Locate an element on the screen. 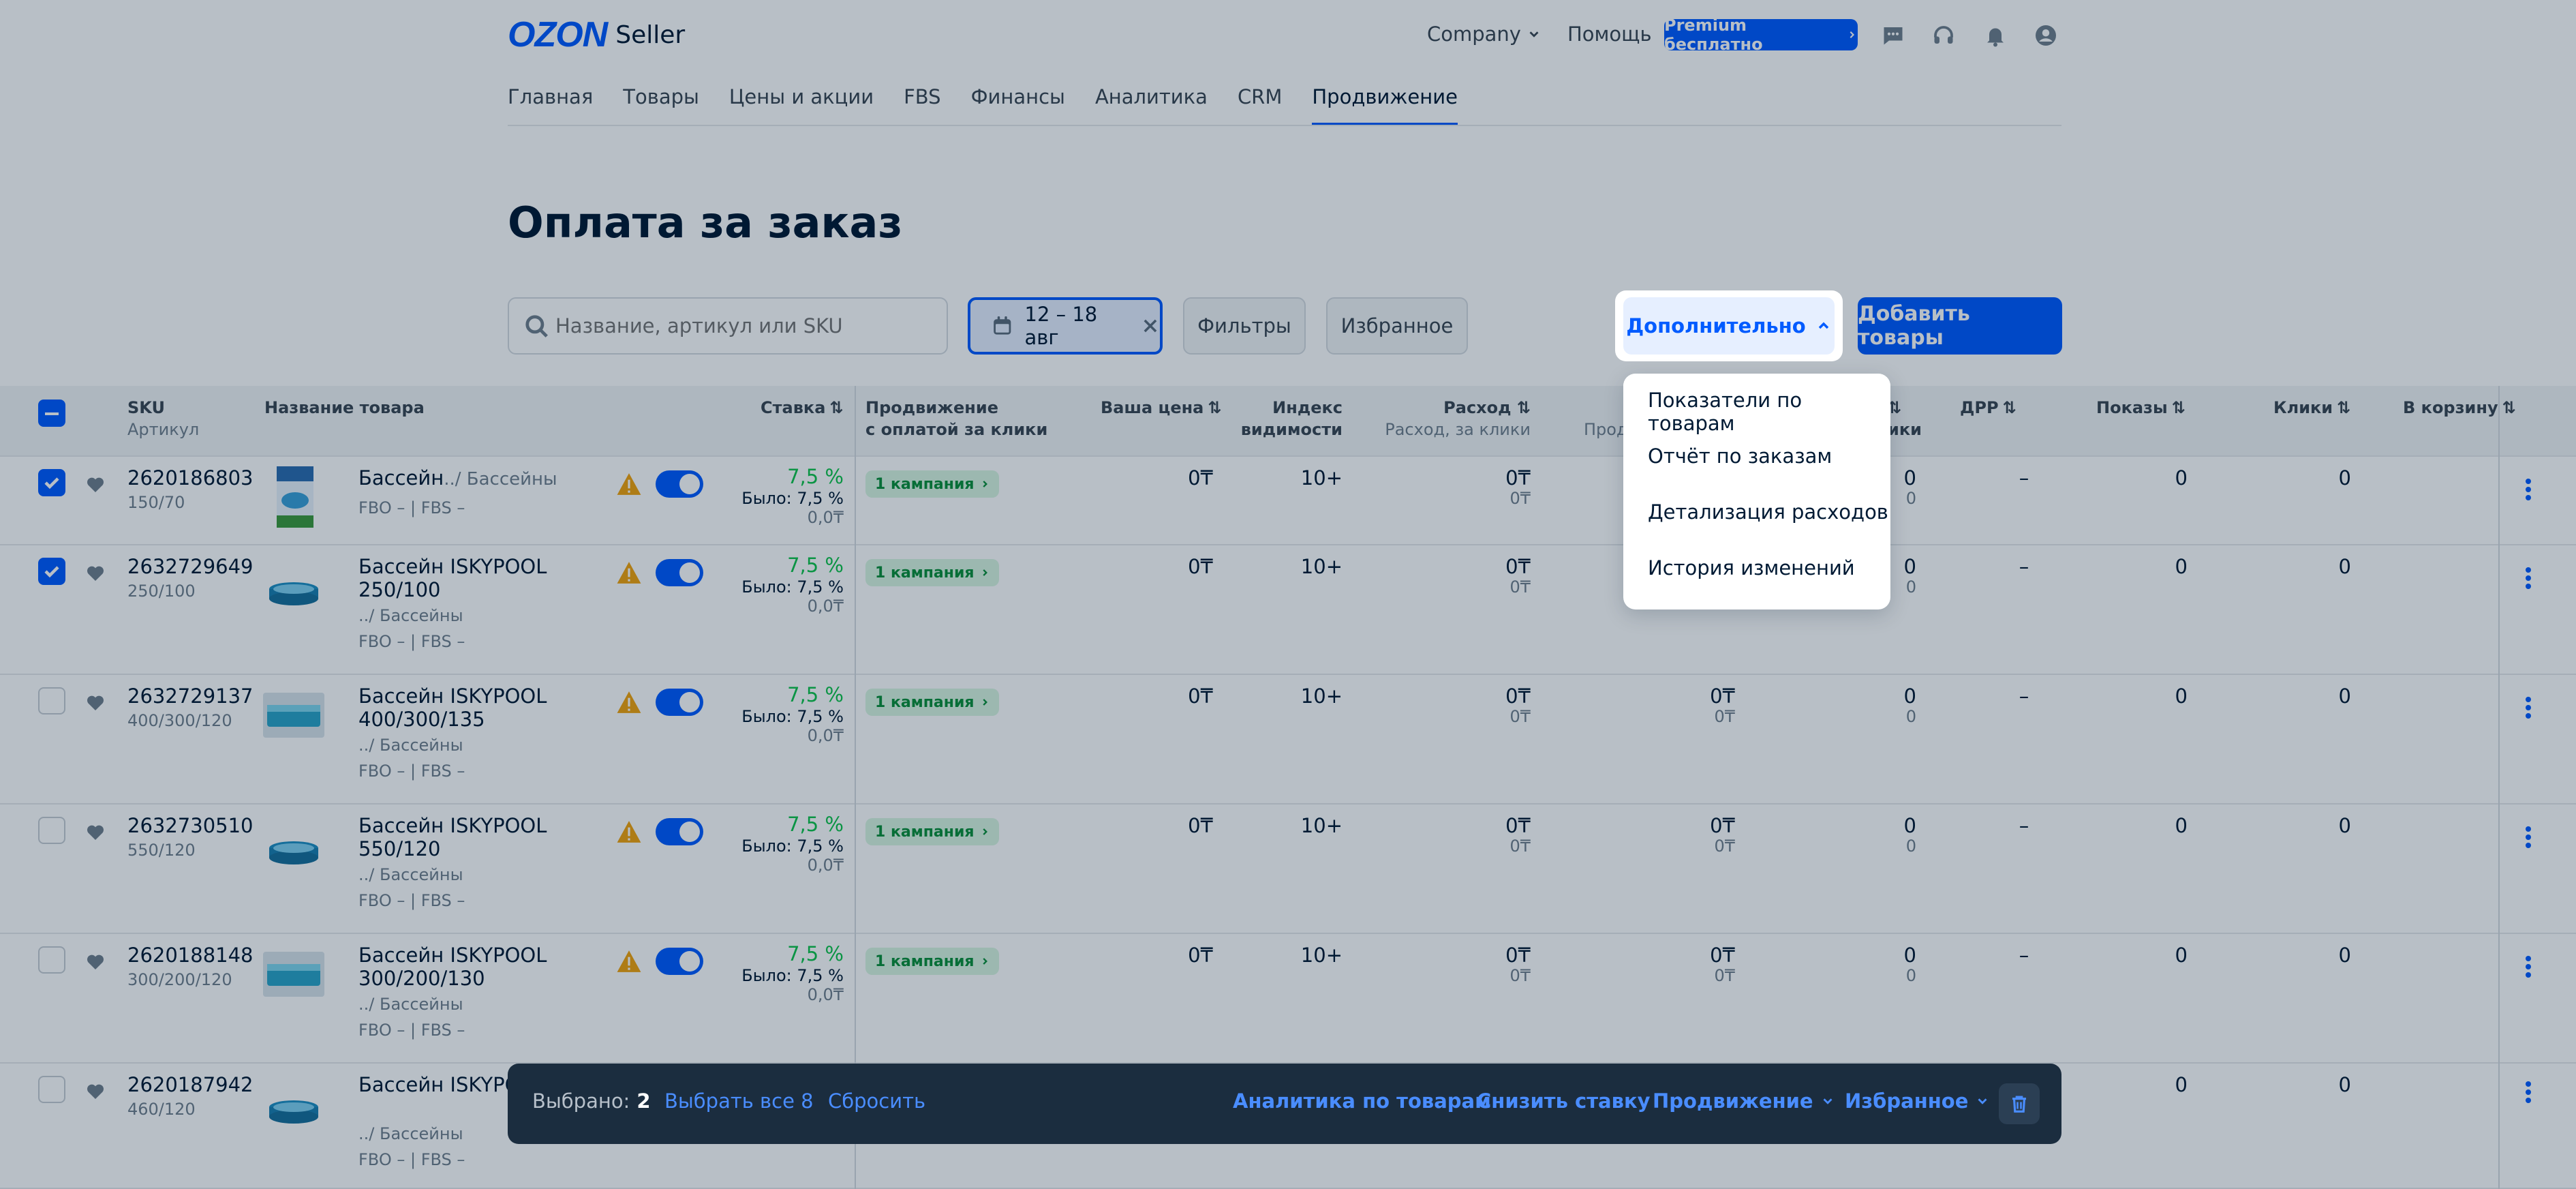 This screenshot has height=1189, width=2576. favorites-dropdown: Избранное is located at coordinates (1917, 1101).